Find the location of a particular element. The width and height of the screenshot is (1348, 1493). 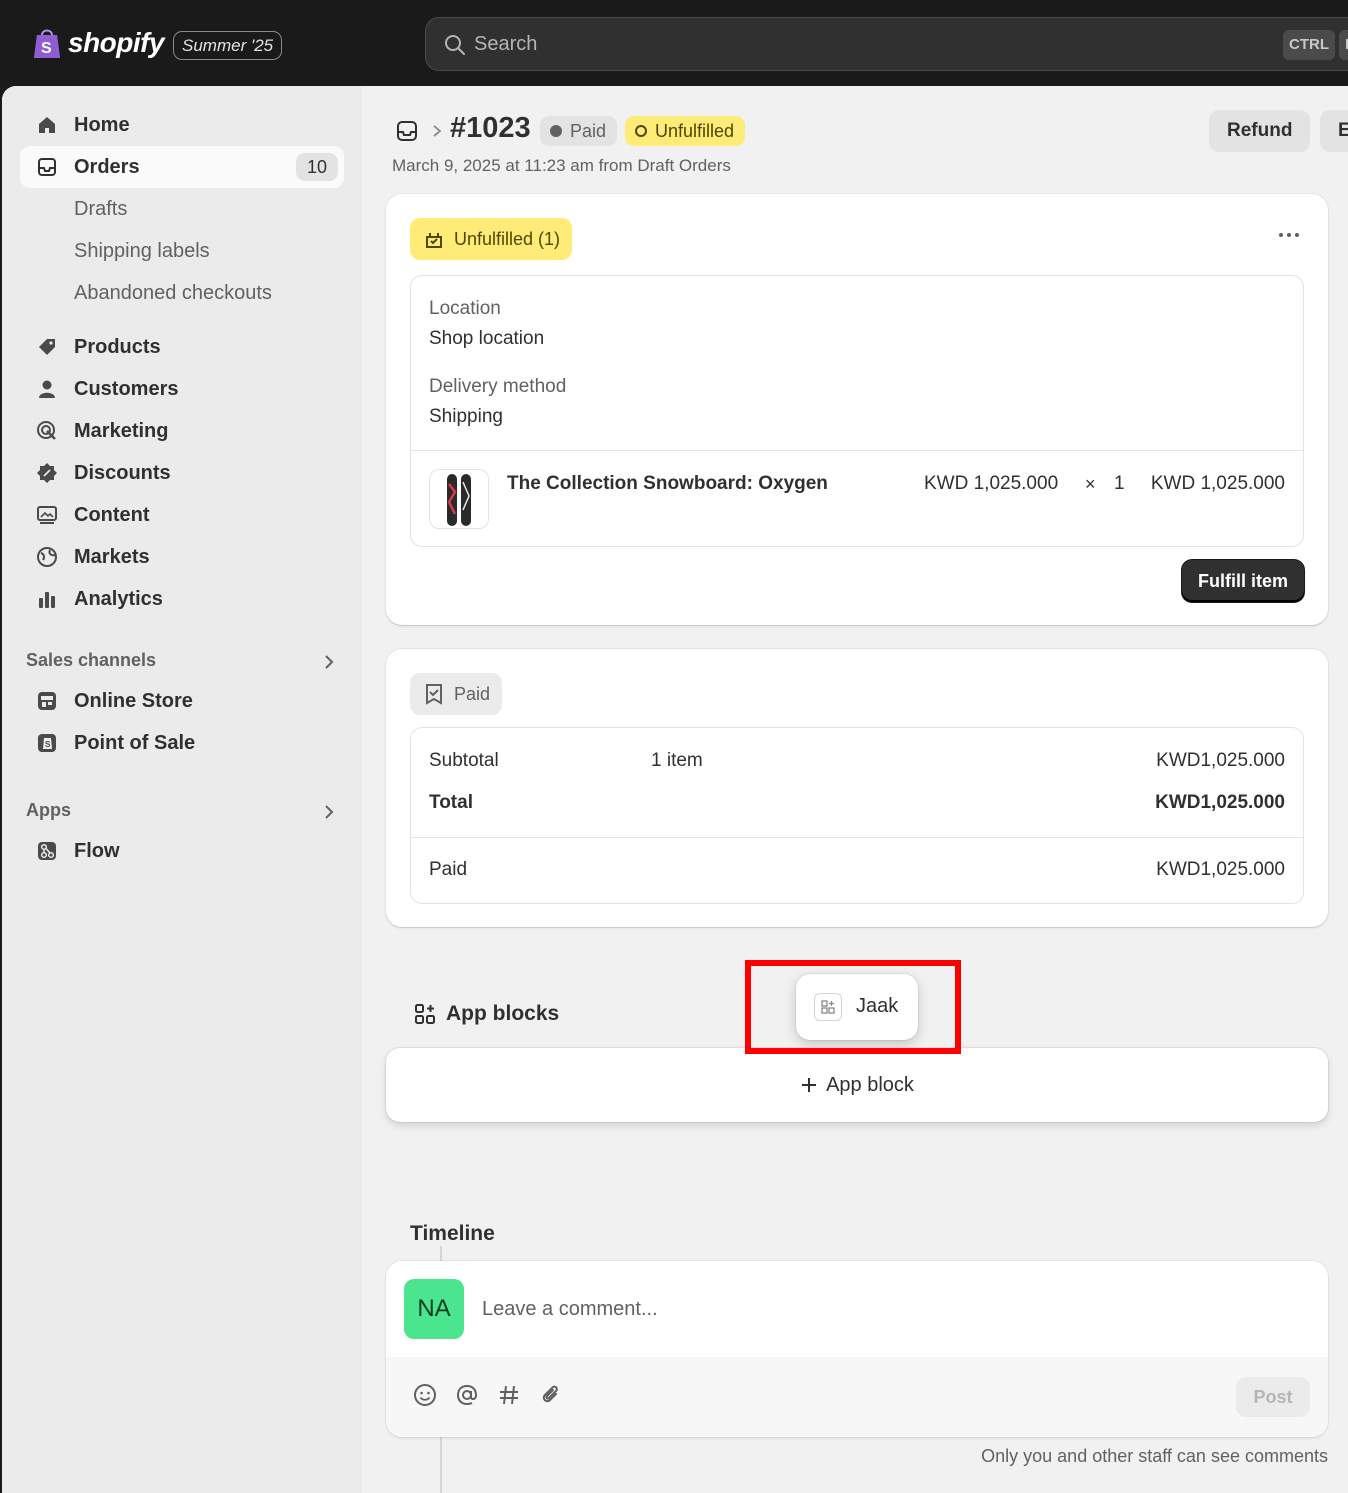

home-icon is located at coordinates (47, 125).